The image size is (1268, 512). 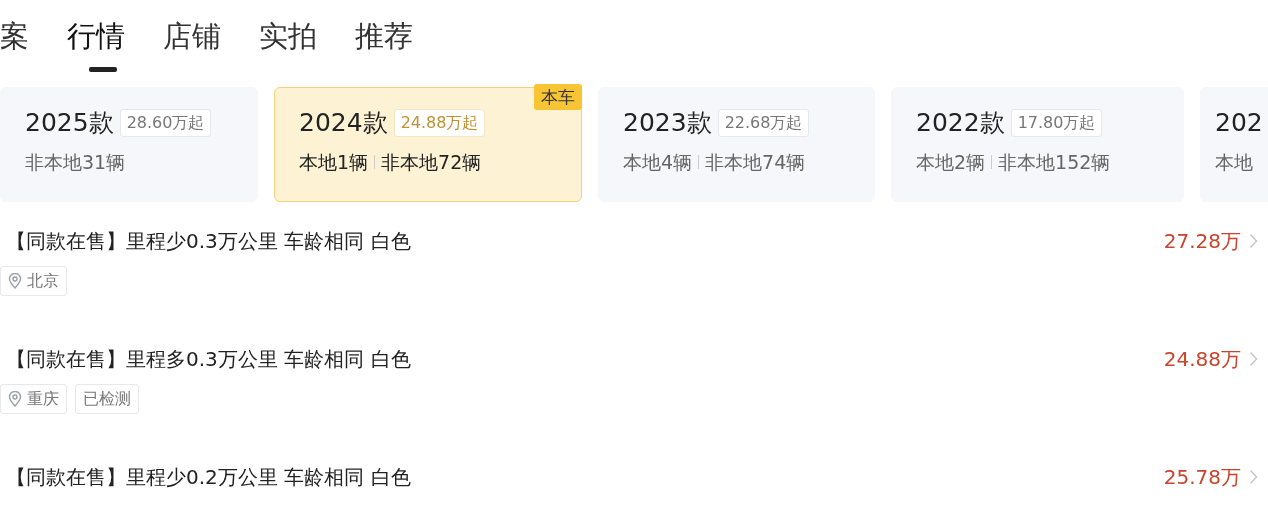 I want to click on current-car-badge: 本车, so click(x=558, y=97).